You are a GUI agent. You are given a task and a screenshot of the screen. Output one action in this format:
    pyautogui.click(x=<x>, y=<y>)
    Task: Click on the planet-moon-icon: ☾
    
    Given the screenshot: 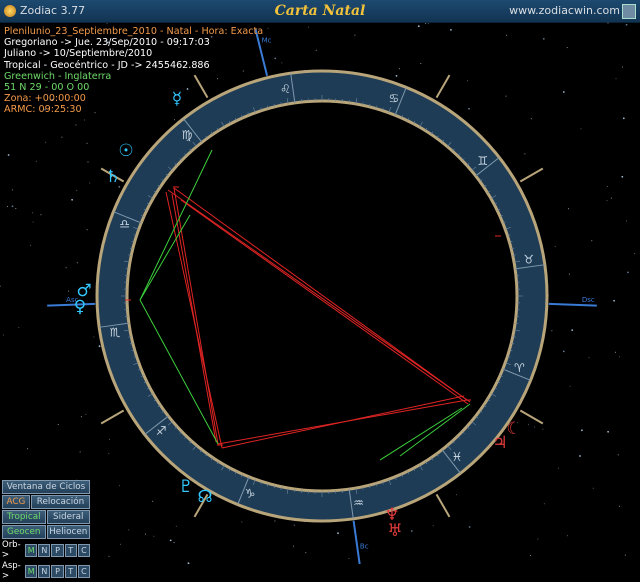 What is the action you would take?
    pyautogui.click(x=513, y=429)
    